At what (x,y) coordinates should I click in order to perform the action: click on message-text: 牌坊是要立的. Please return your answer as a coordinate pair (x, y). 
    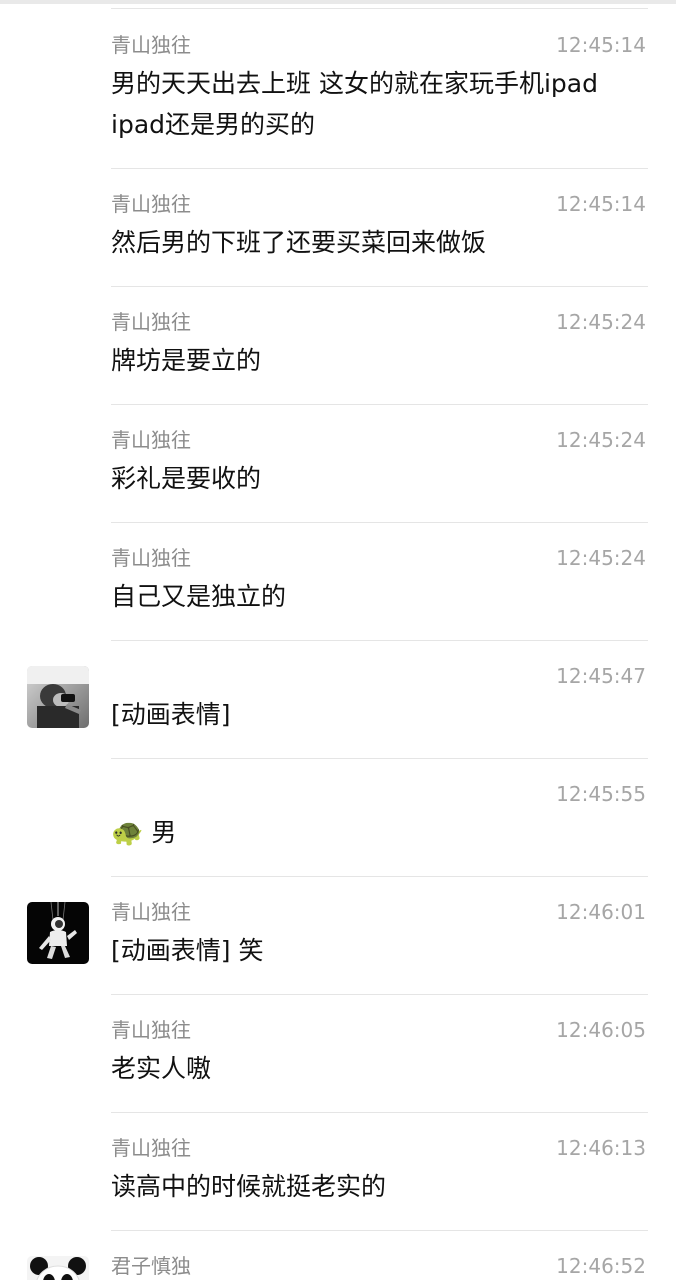
    Looking at the image, I should click on (186, 360).